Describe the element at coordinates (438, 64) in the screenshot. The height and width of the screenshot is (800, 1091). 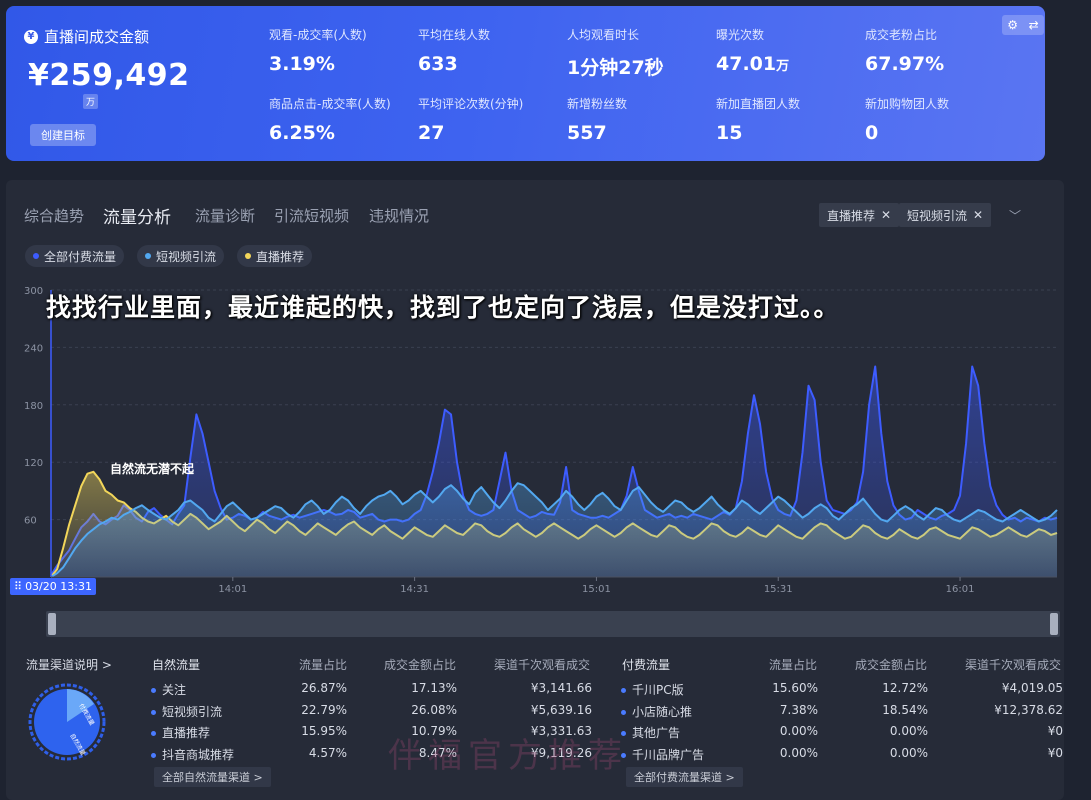
I see `metric-value: 633` at that location.